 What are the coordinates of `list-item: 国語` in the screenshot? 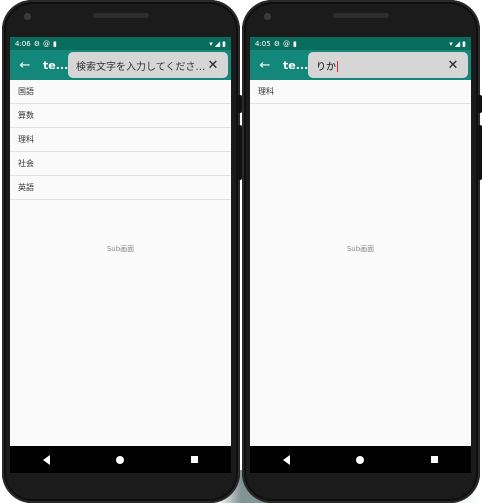 It's located at (120, 92).